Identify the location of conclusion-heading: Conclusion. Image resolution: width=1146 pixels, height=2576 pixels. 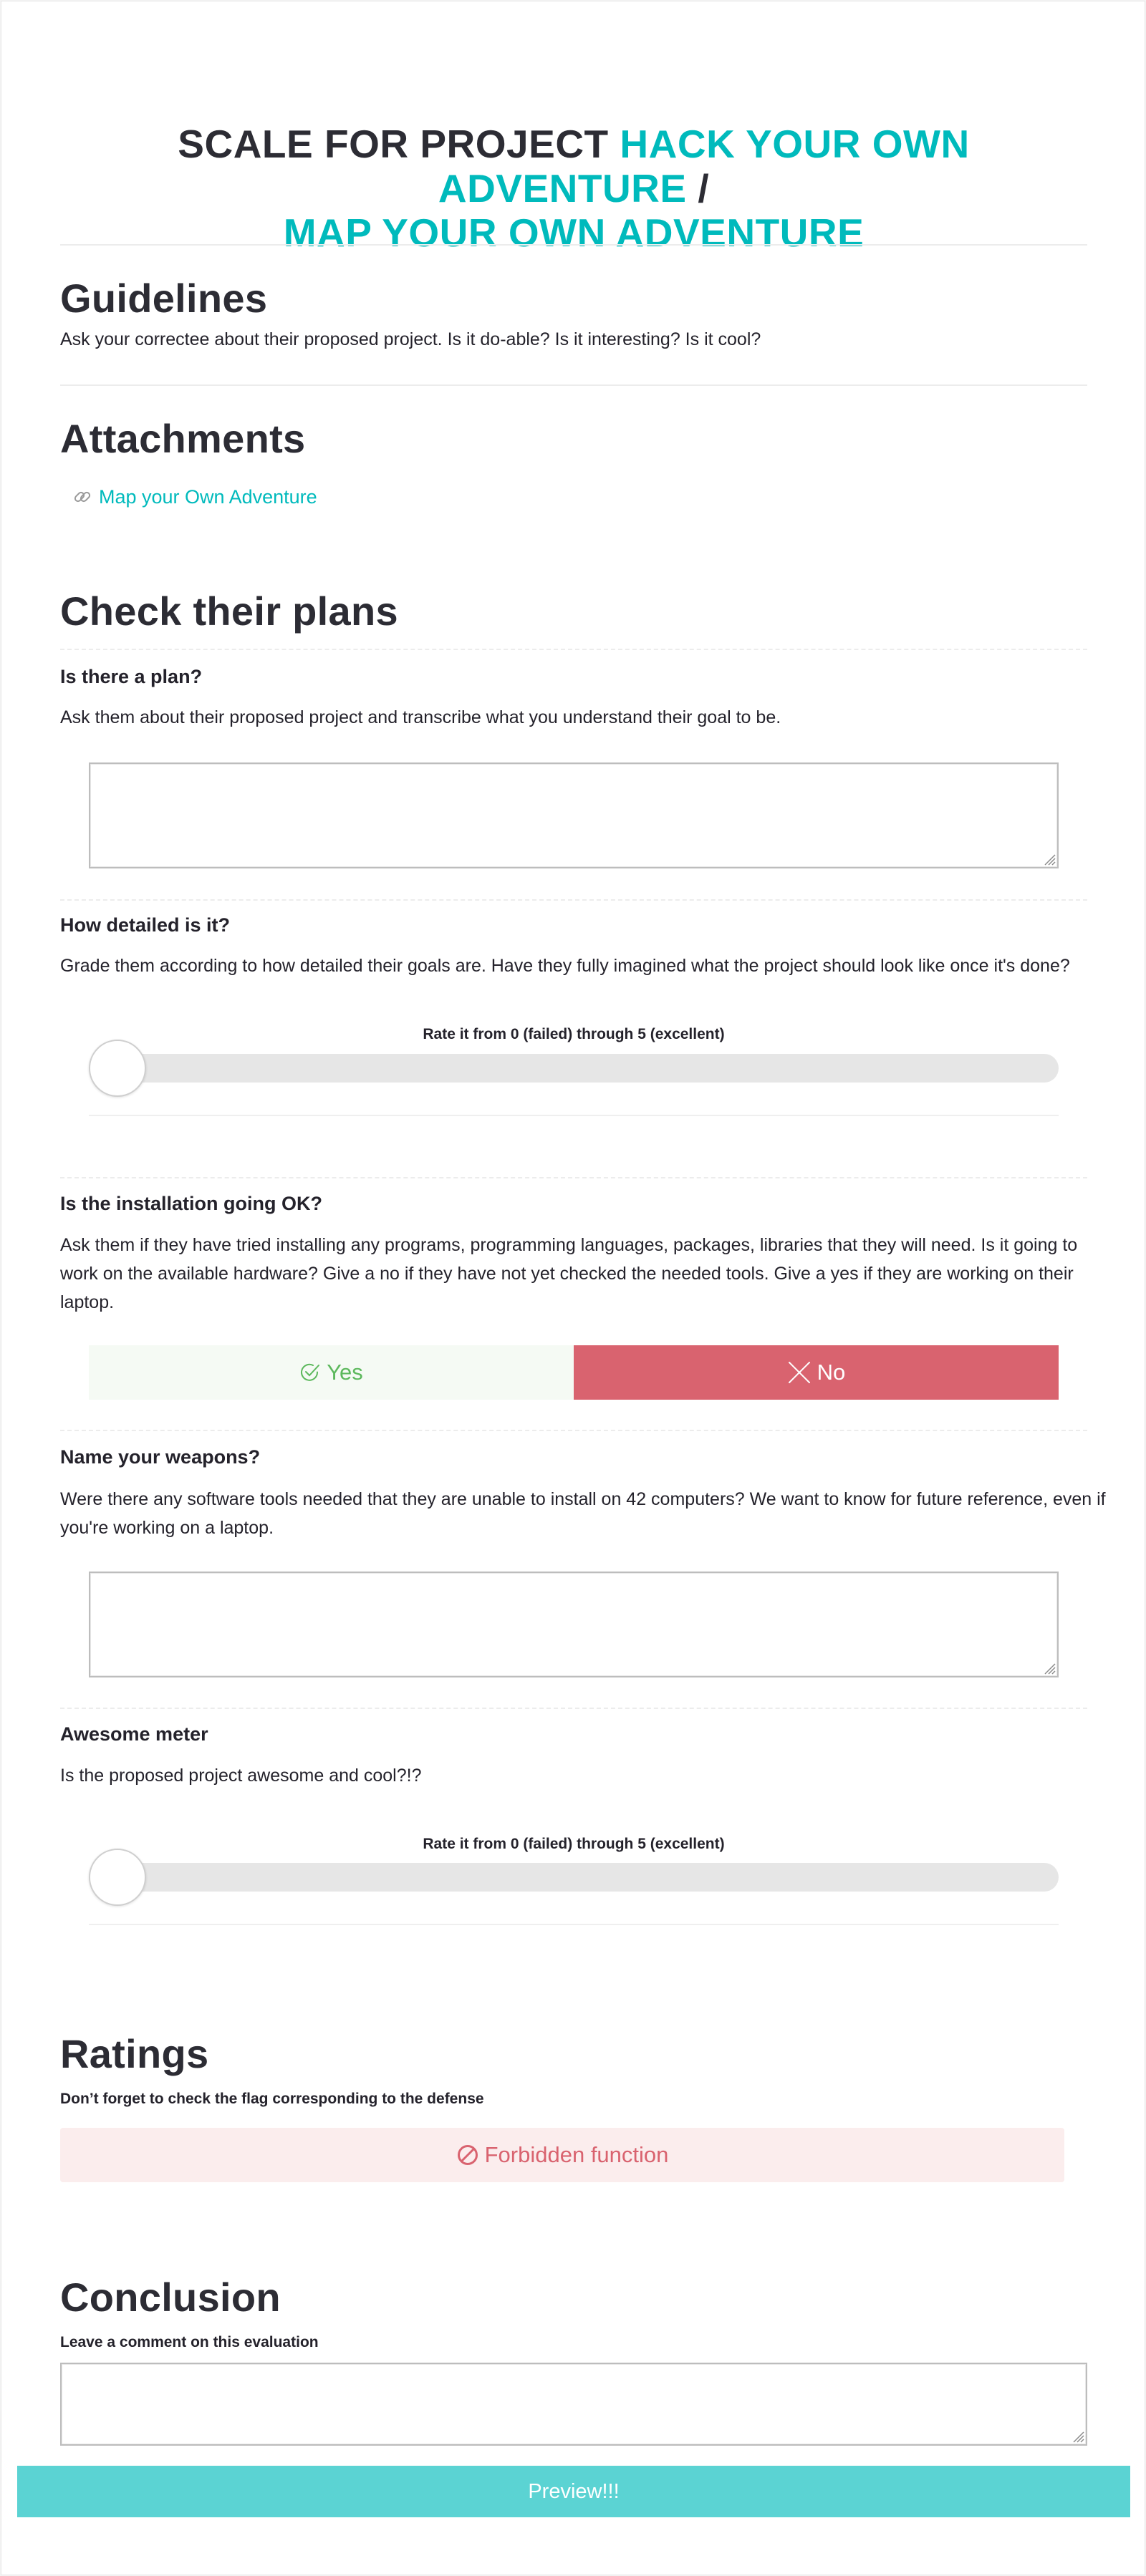
(171, 2298).